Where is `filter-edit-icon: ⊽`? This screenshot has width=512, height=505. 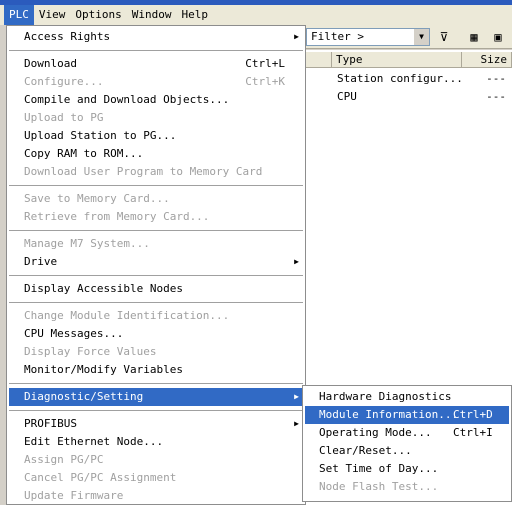 filter-edit-icon: ⊽ is located at coordinates (444, 37).